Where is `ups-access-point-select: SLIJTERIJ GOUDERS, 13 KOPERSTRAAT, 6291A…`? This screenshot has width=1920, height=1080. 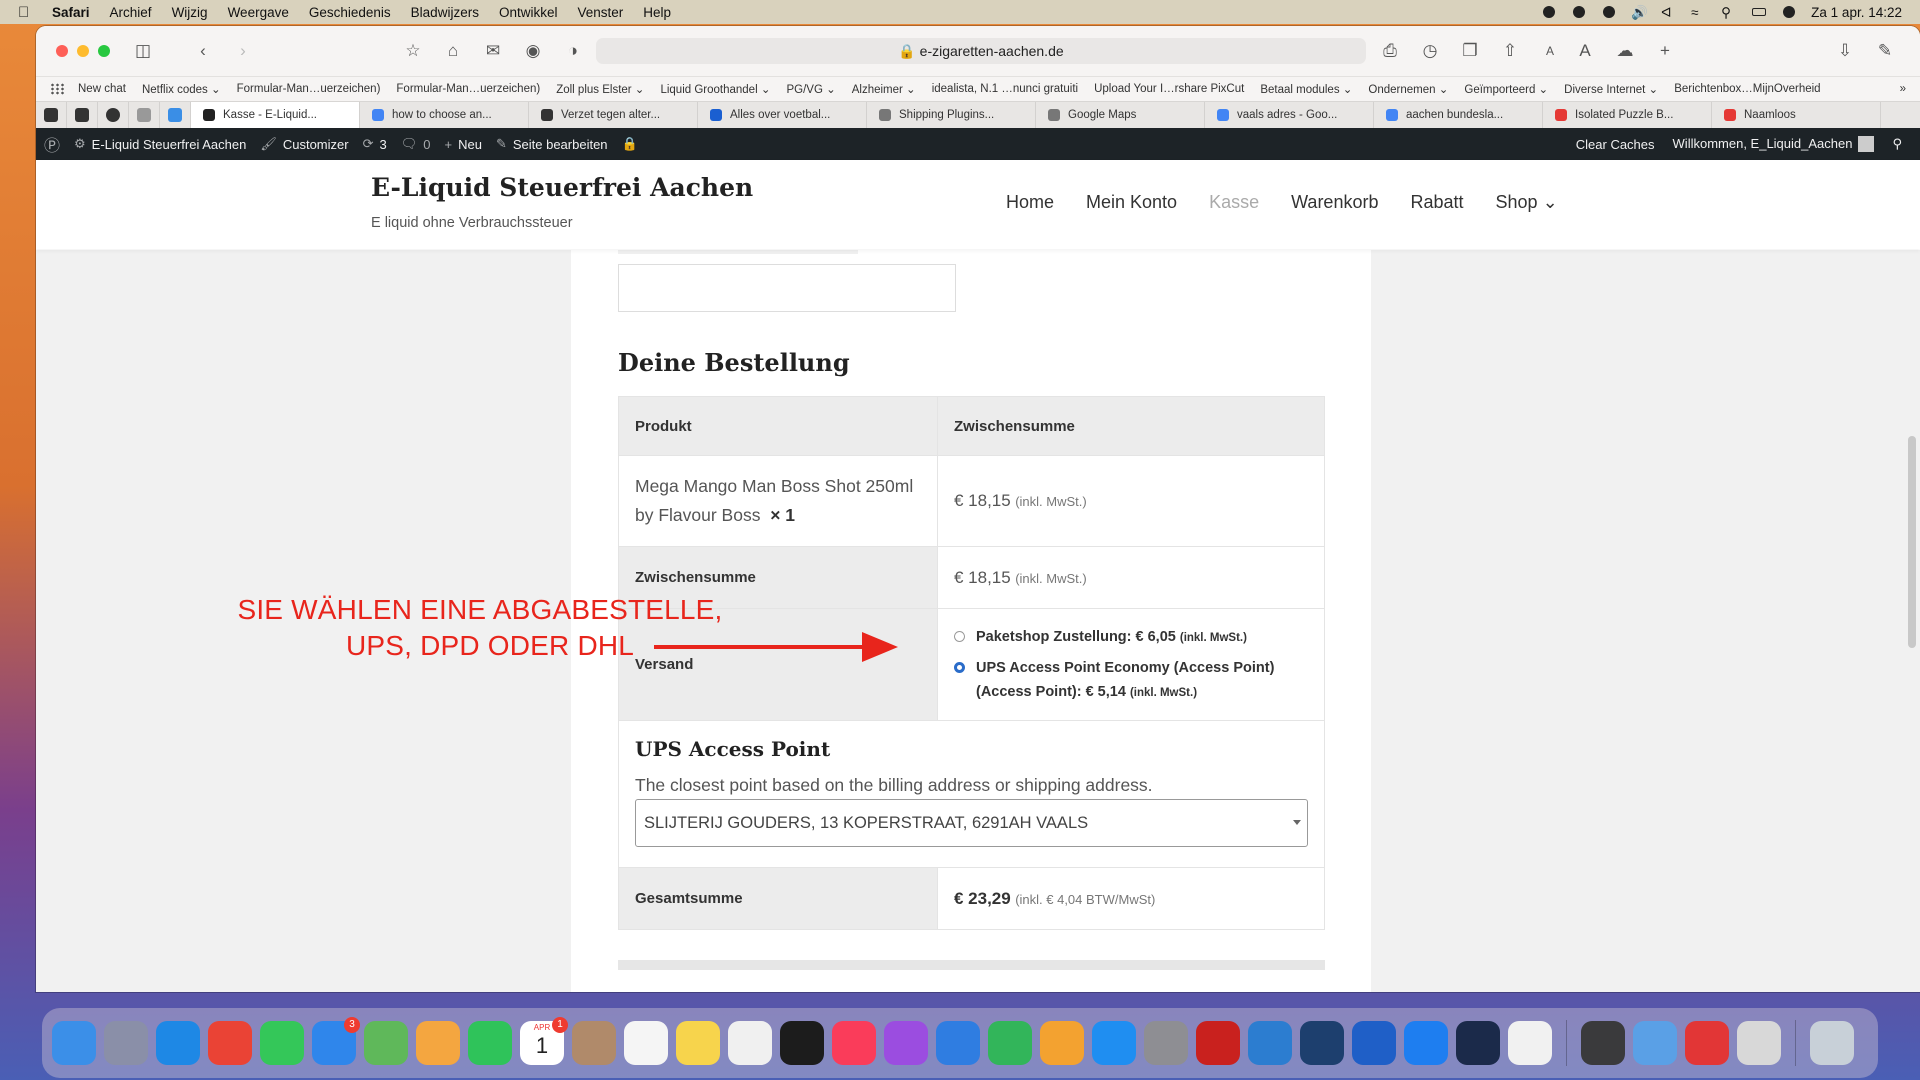
ups-access-point-select: SLIJTERIJ GOUDERS, 13 KOPERSTRAAT, 6291A… is located at coordinates (971, 823).